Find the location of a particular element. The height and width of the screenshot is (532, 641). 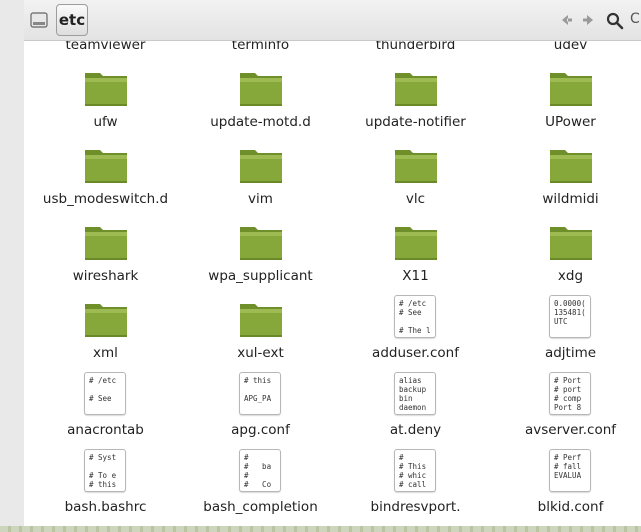

file-name-label: wpa_supplicant is located at coordinates (260, 276).